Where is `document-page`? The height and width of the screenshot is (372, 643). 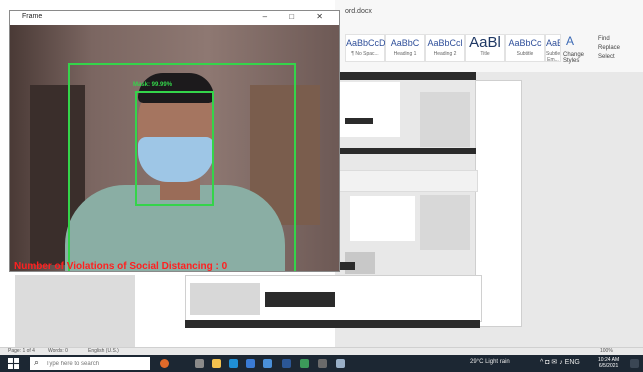 document-page is located at coordinates (498, 203).